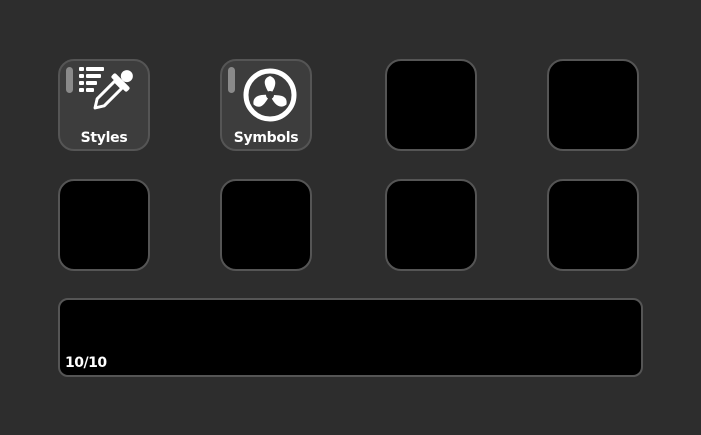  I want to click on key-styles: Styles, so click(104, 105).